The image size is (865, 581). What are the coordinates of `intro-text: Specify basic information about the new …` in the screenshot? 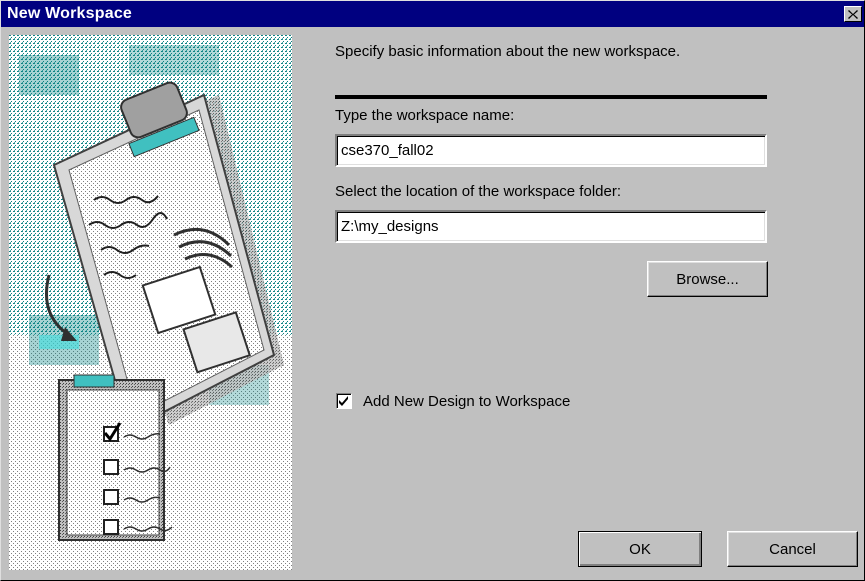 It's located at (508, 51).